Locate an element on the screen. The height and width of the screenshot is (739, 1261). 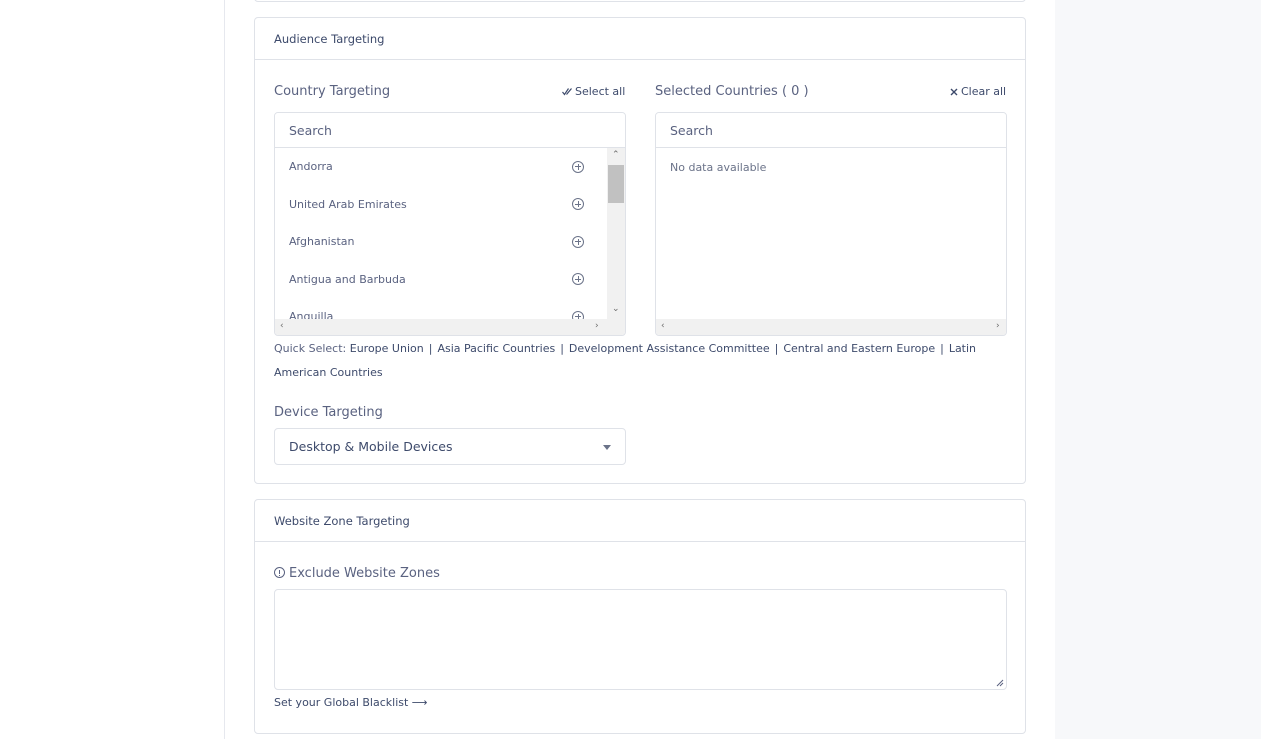
quick-select-label: Quick Select: is located at coordinates (310, 348).